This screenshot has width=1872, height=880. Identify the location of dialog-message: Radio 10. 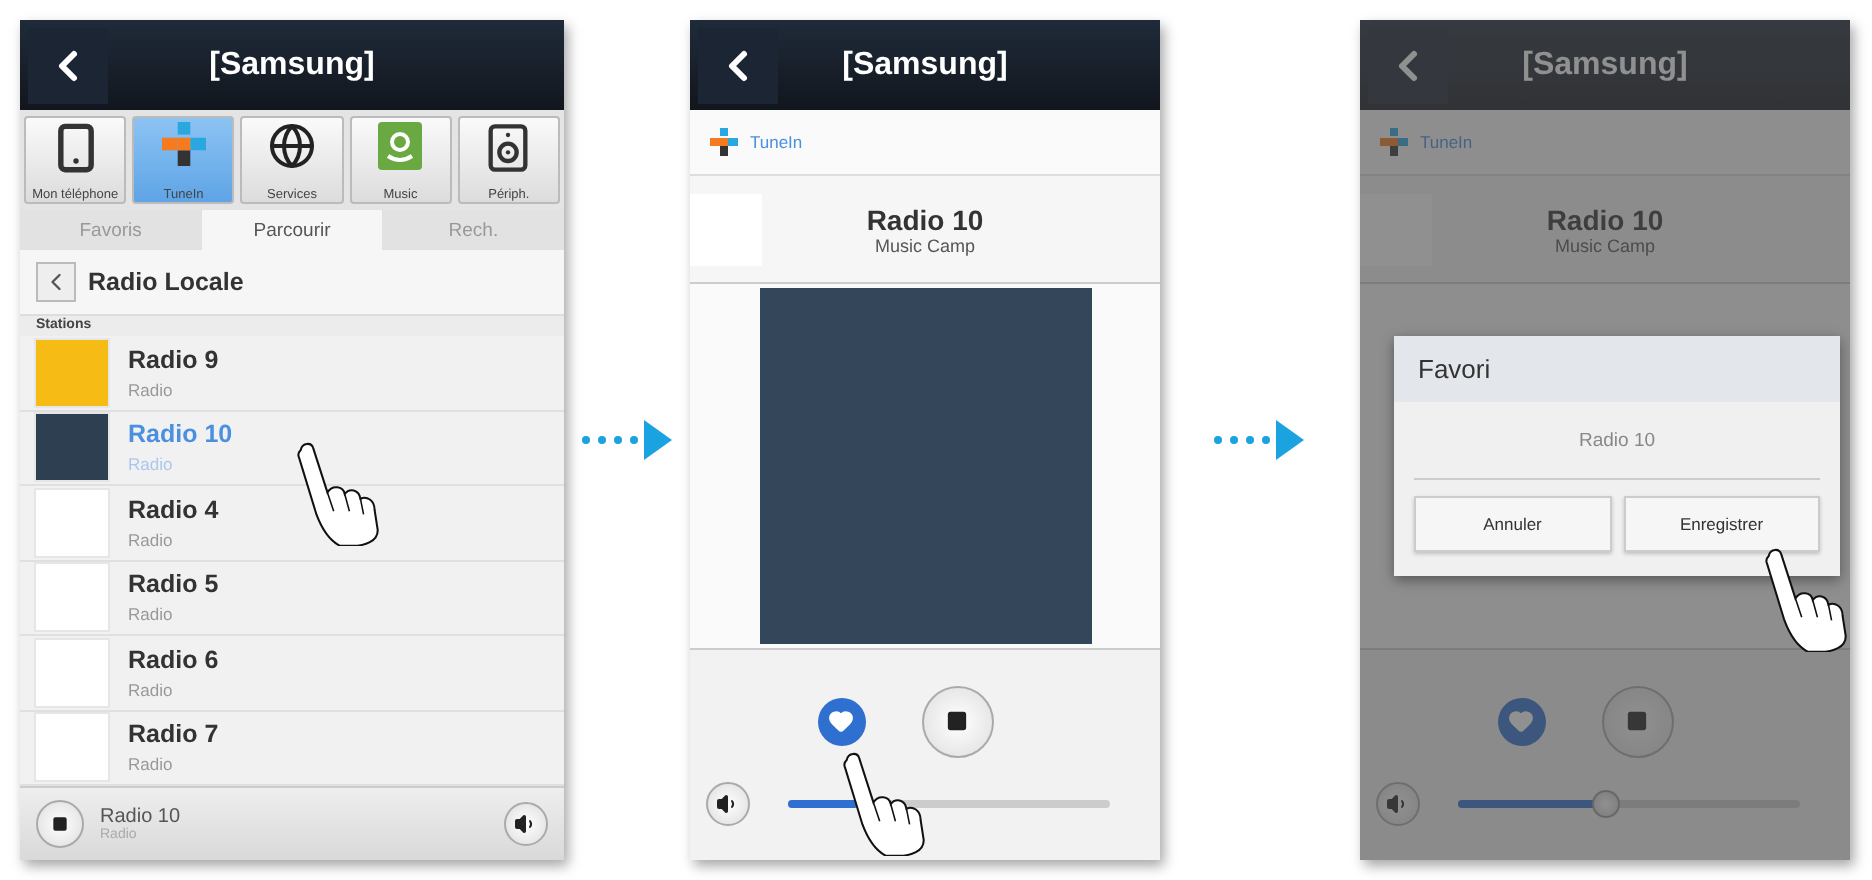
(1617, 441).